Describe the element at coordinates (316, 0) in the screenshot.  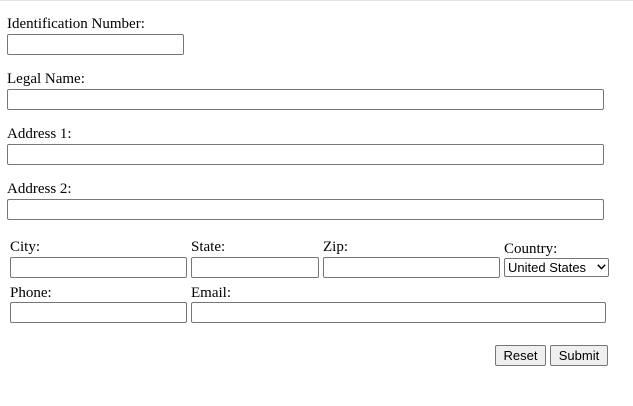
I see `top-divider` at that location.